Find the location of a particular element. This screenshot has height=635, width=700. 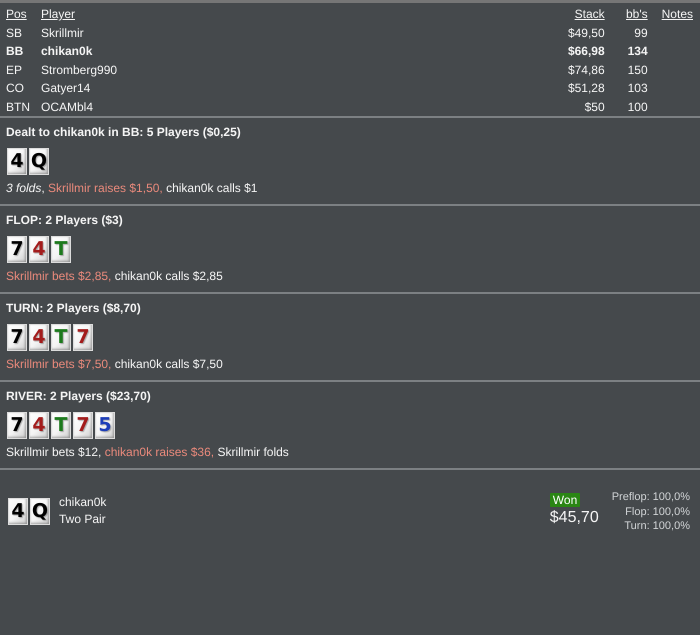

player-name: chikan0k is located at coordinates (82, 502).